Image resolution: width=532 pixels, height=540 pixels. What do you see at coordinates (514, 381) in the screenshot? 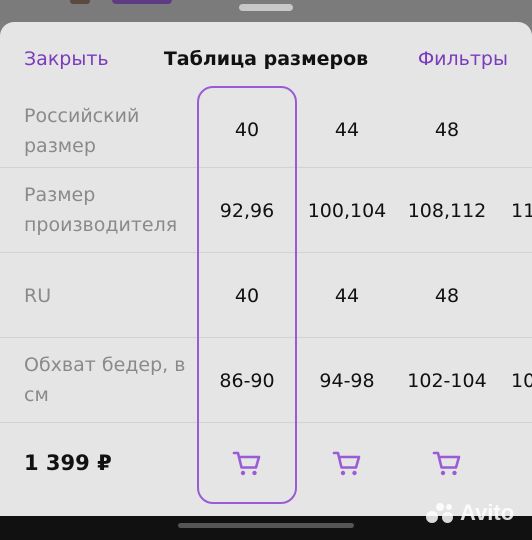
I see `size-cell: 10` at bounding box center [514, 381].